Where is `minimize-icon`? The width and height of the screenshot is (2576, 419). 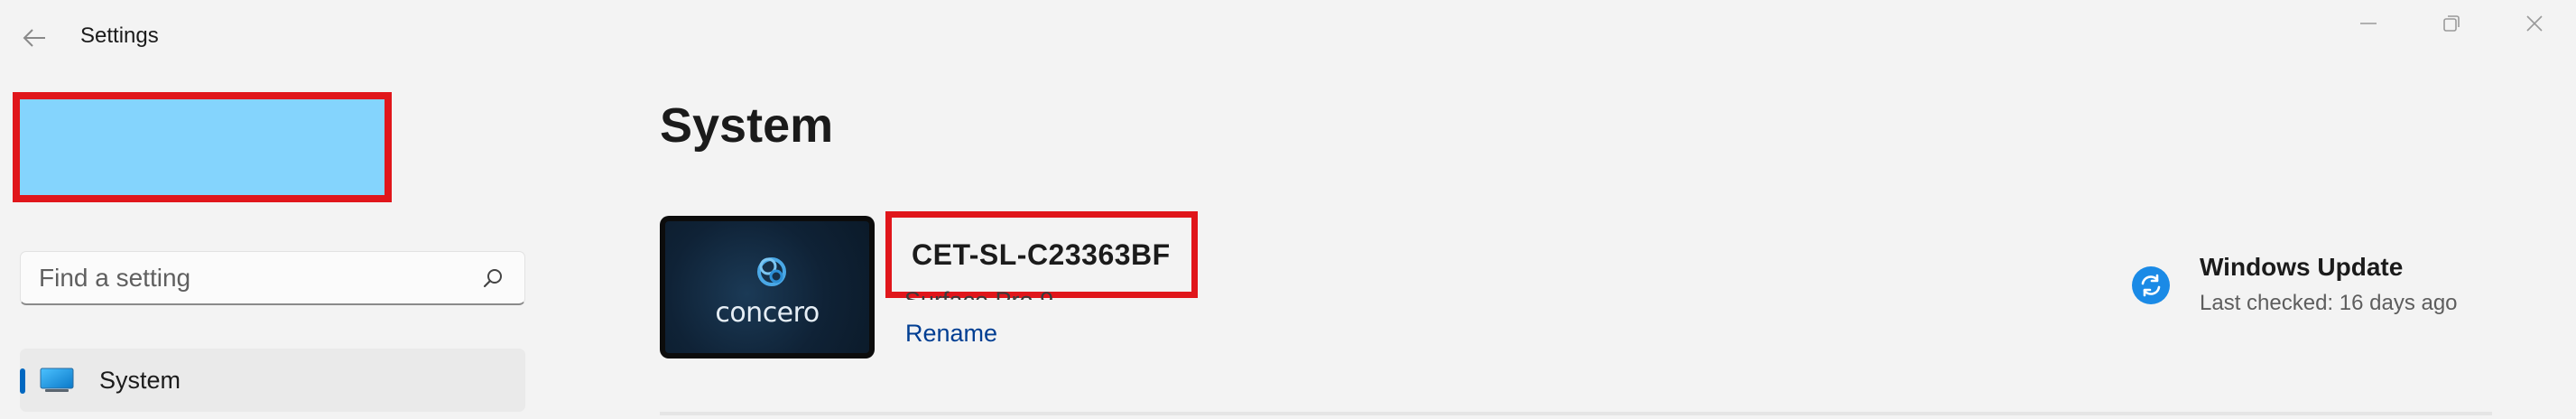 minimize-icon is located at coordinates (2369, 23).